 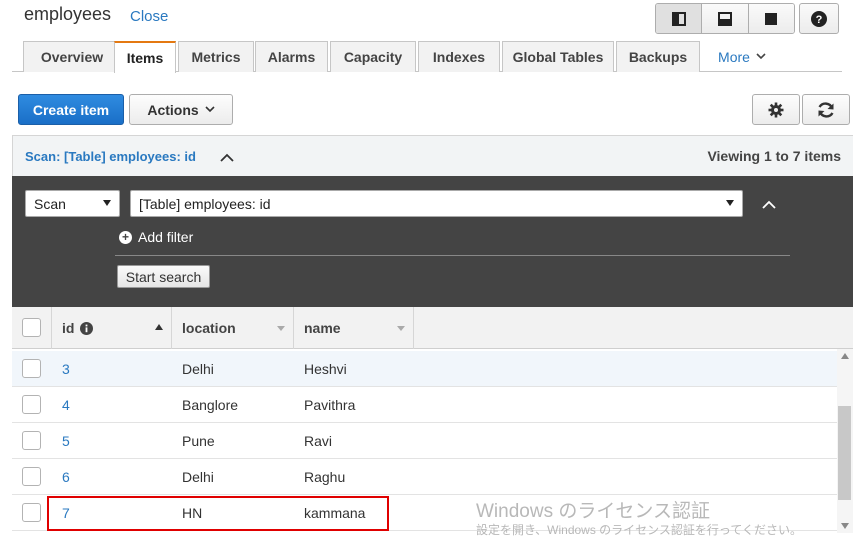 I want to click on scan-title-text: Scan: [Table] employees: id, so click(x=110, y=156).